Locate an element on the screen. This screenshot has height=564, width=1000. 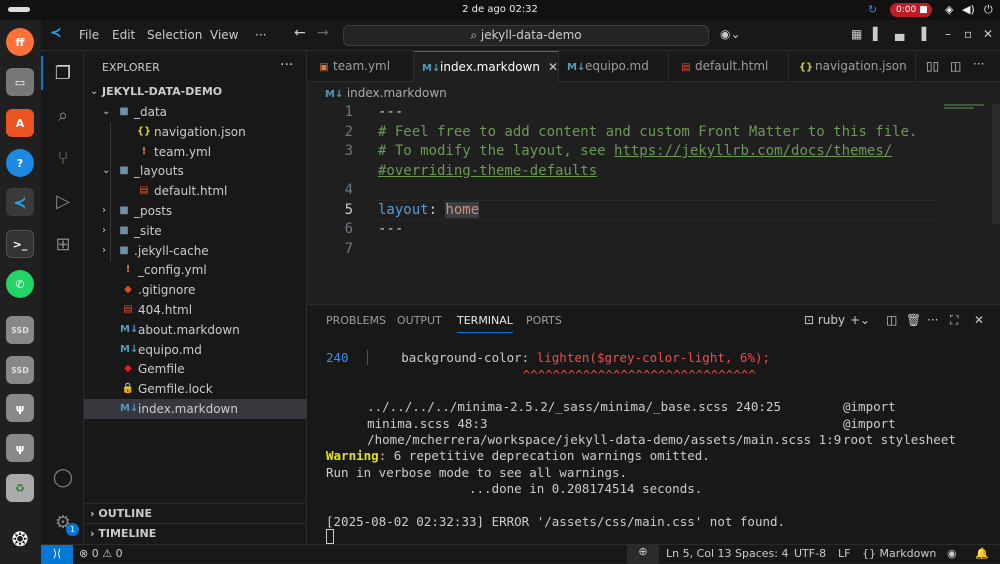
tree-file: M↓ index.markdown is located at coordinates (195, 409).